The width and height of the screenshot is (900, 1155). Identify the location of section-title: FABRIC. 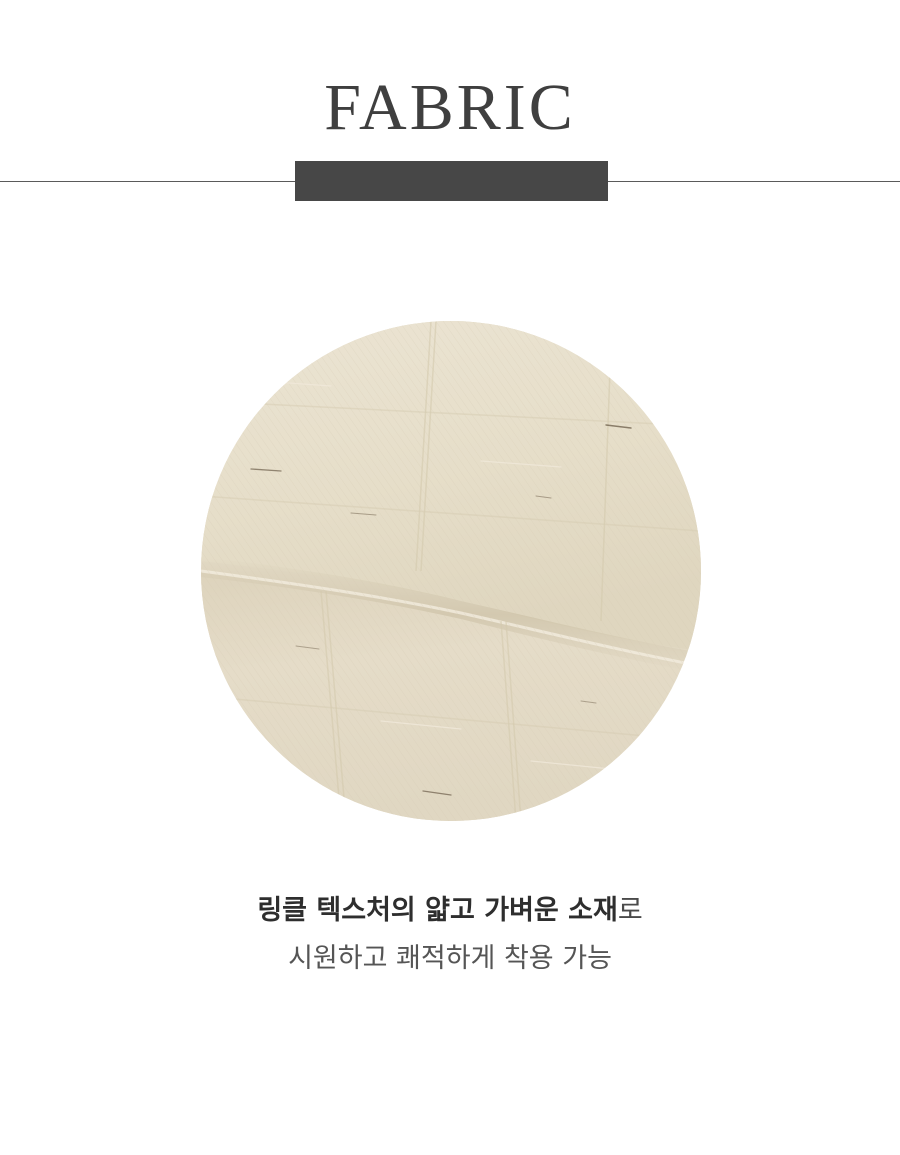
(450, 107).